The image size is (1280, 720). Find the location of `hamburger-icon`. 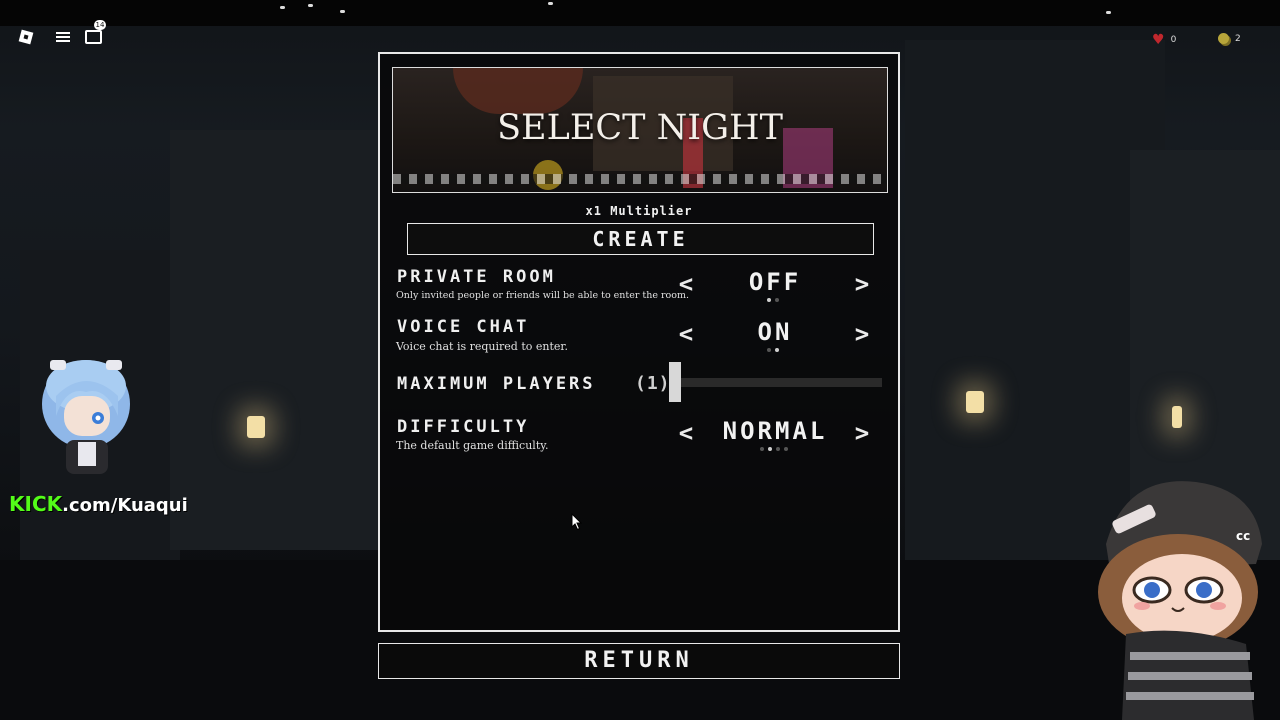

hamburger-icon is located at coordinates (63, 37).